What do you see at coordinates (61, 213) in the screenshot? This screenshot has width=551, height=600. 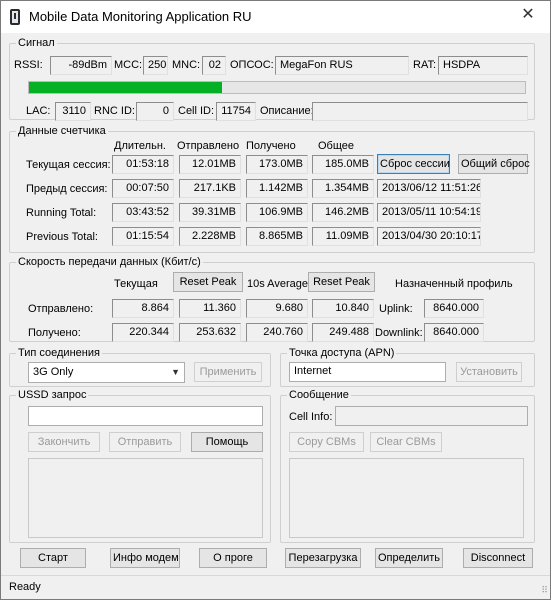 I see `row-running-total-label: Running Total:` at bounding box center [61, 213].